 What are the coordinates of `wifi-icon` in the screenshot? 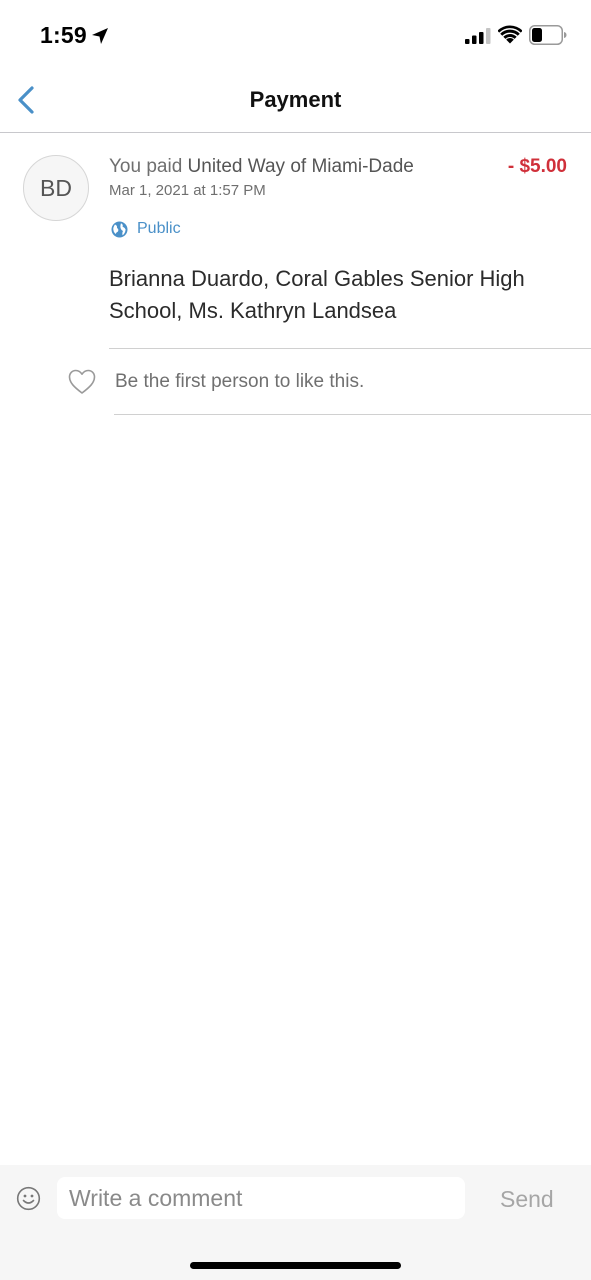 It's located at (510, 34).